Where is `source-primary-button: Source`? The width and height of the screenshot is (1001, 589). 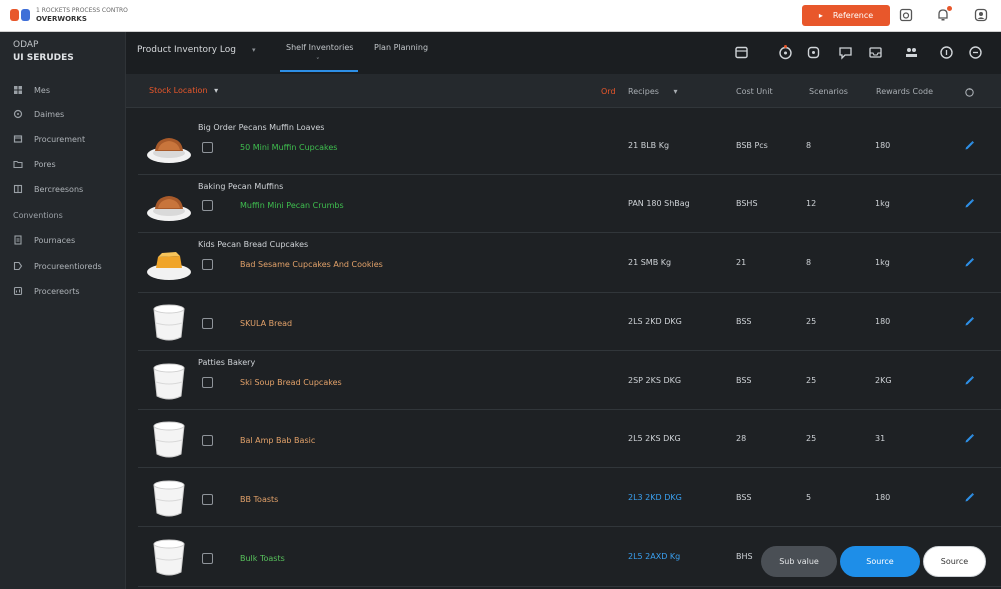 source-primary-button: Source is located at coordinates (880, 561).